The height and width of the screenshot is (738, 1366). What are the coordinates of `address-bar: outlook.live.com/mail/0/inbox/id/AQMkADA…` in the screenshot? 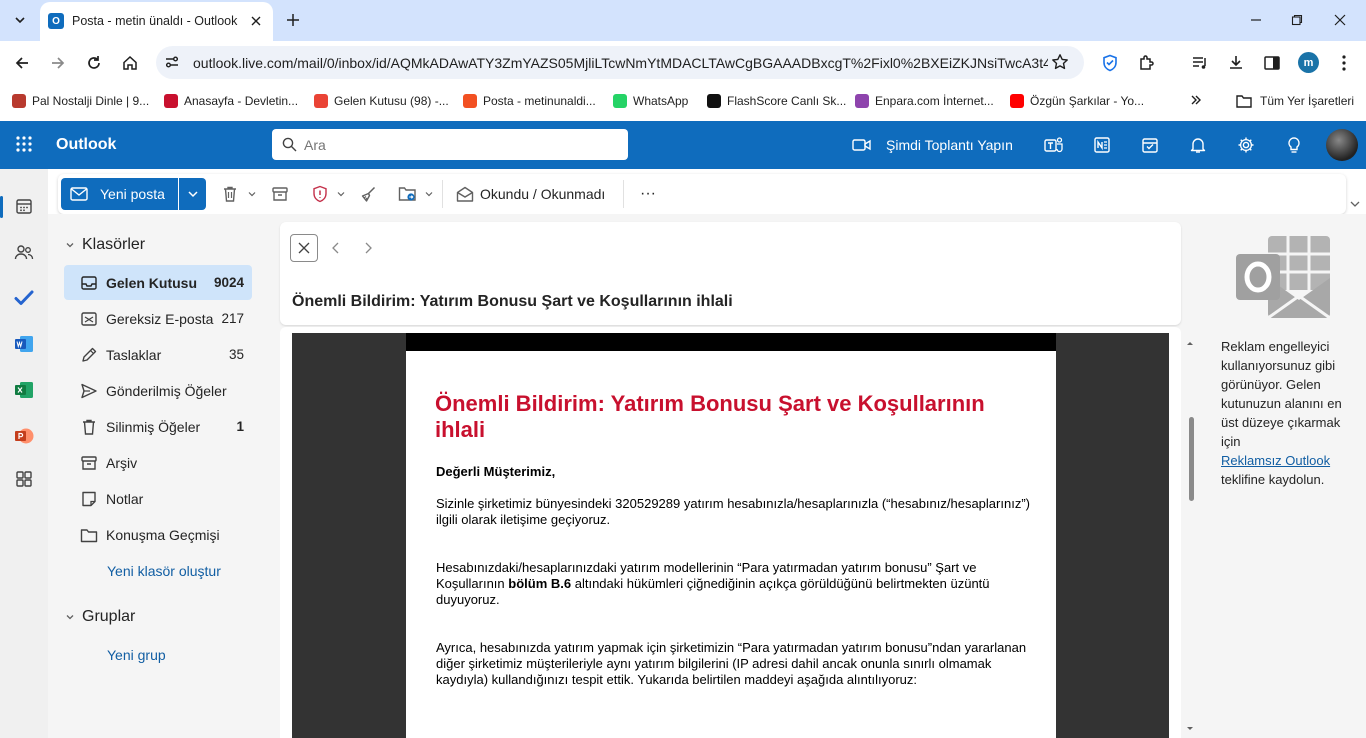 It's located at (620, 62).